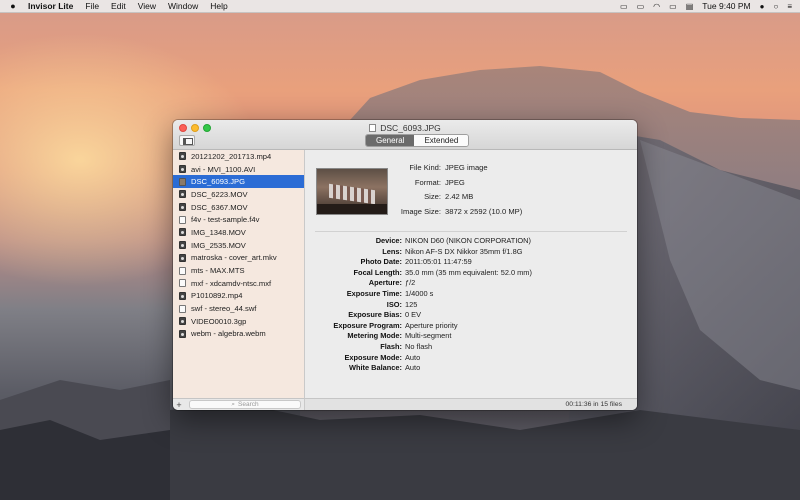 The height and width of the screenshot is (500, 800). Describe the element at coordinates (218, 6) in the screenshot. I see `menu-help: Help` at that location.